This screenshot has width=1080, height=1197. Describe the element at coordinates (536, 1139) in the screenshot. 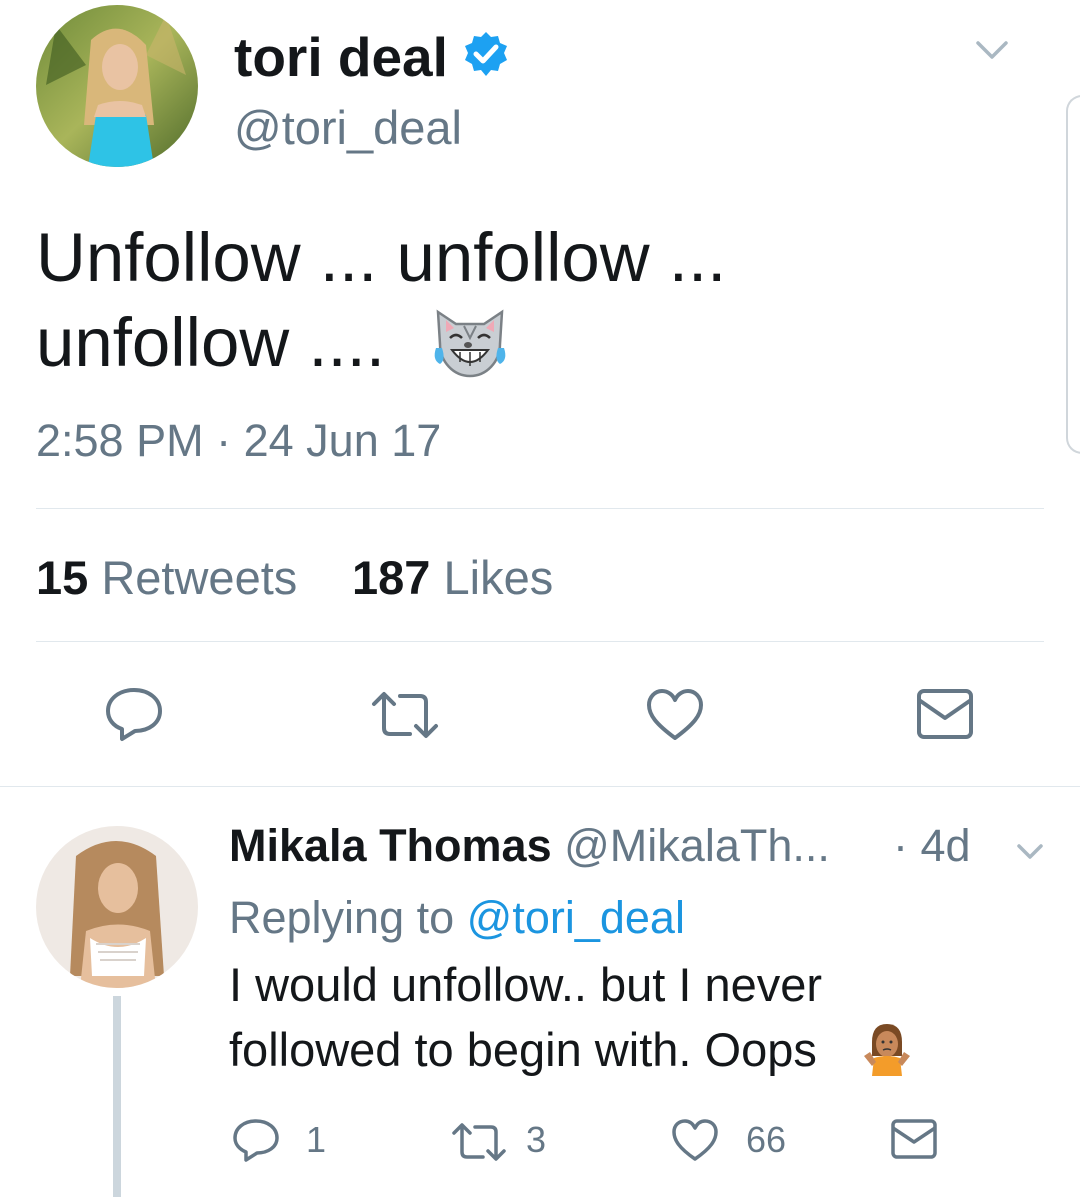

I see `retweet-count: 3` at that location.